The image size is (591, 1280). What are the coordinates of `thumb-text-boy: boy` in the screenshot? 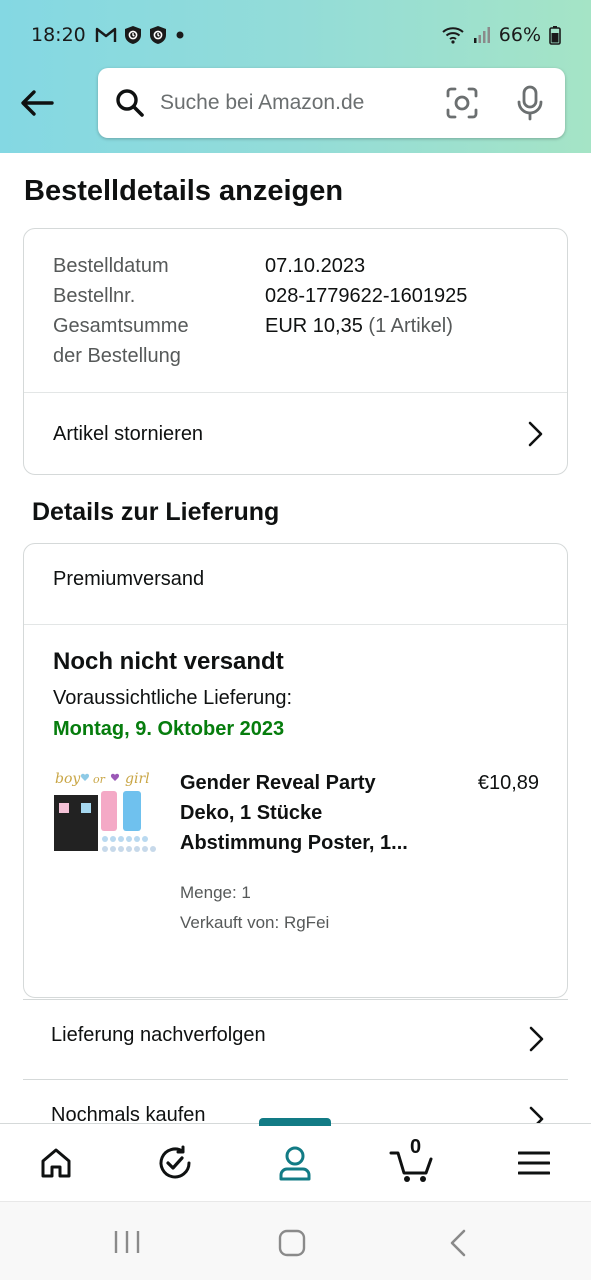 It's located at (68, 779).